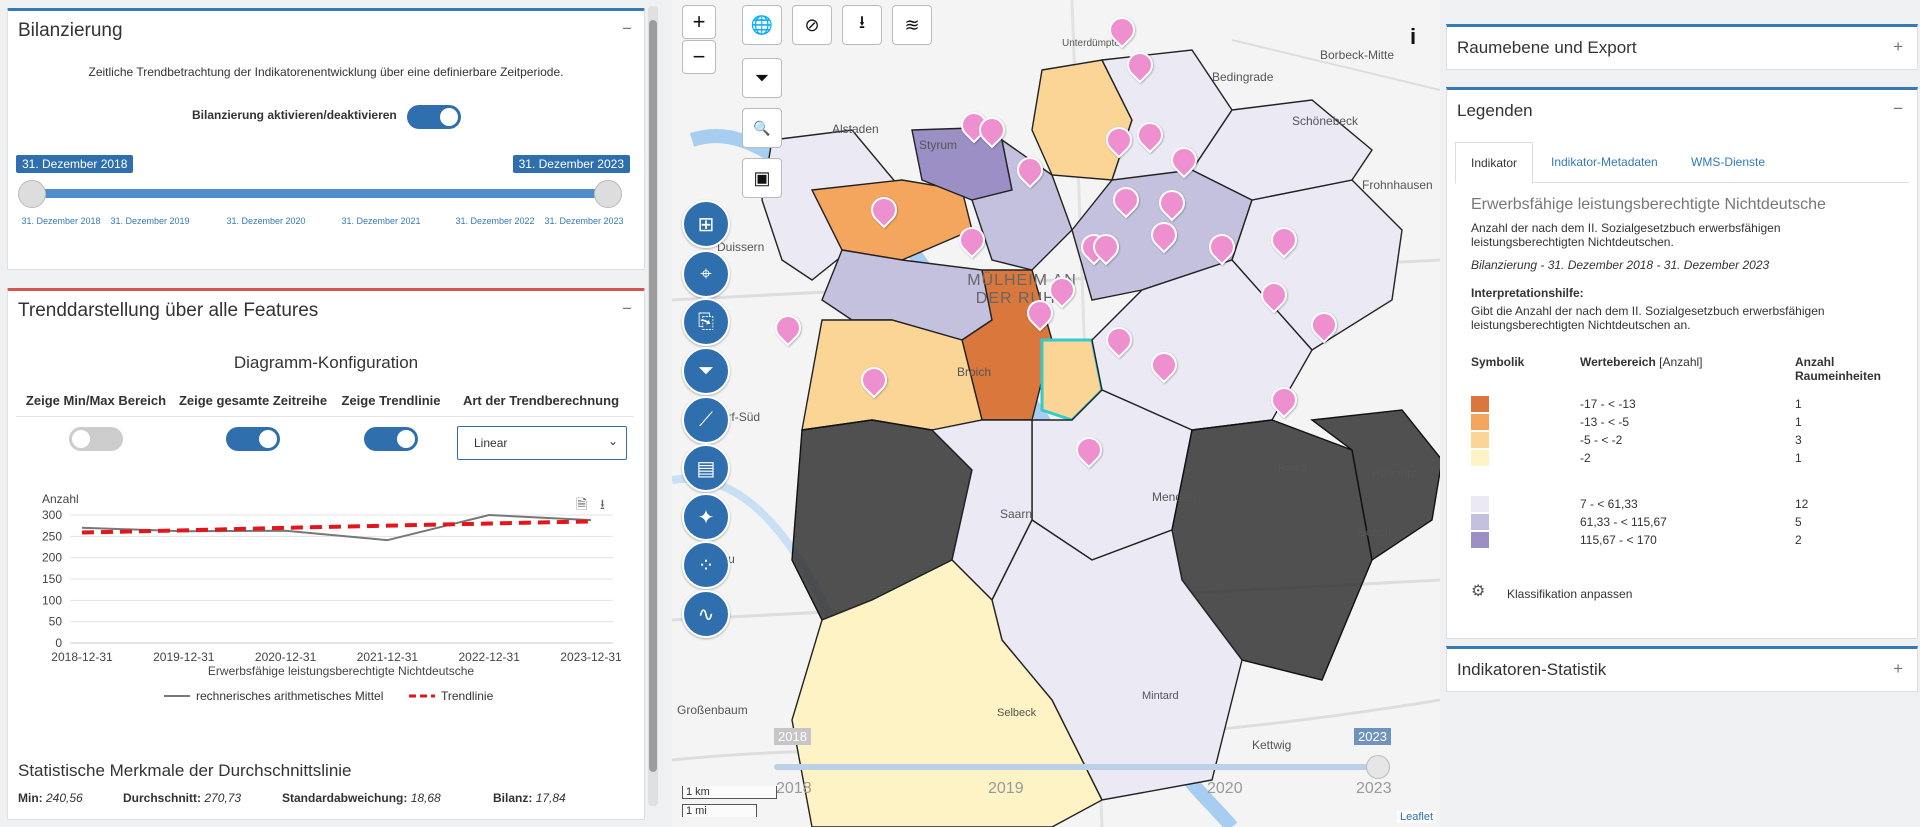  Describe the element at coordinates (706, 468) in the screenshot. I see `bar-chart-icon: ▤` at that location.